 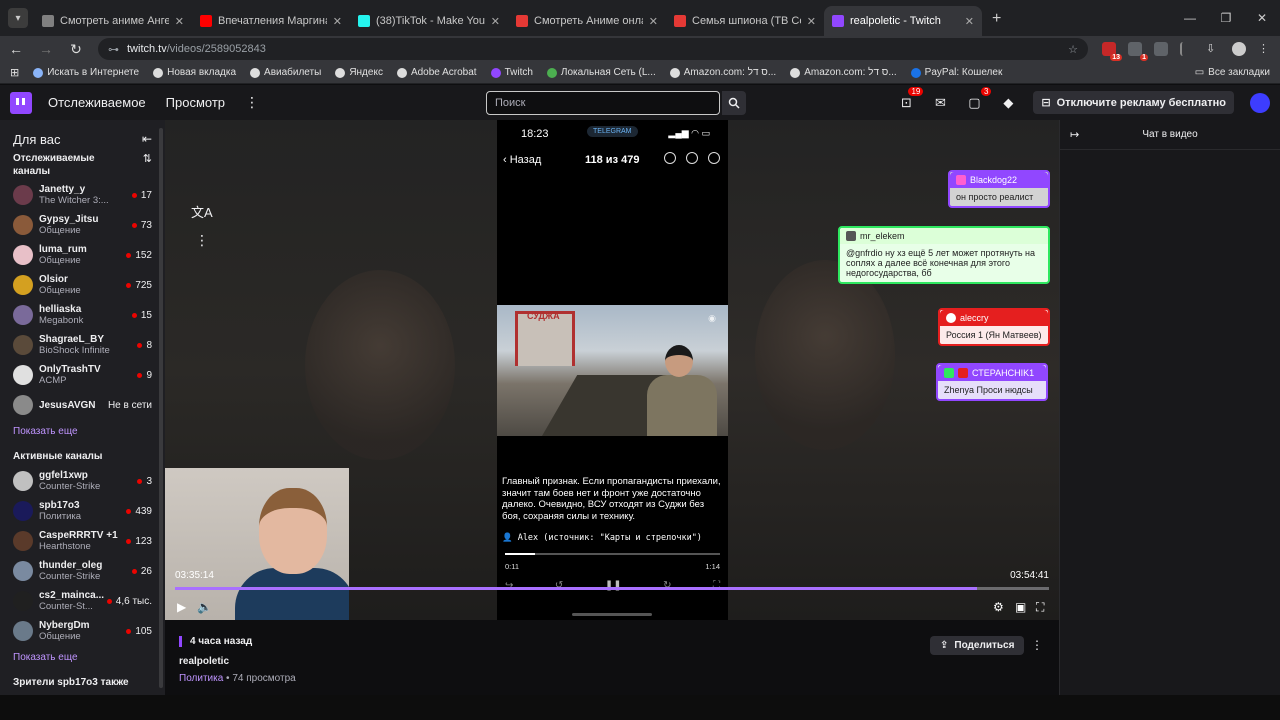 I want to click on download-icon: ⇩, so click(x=1213, y=49).